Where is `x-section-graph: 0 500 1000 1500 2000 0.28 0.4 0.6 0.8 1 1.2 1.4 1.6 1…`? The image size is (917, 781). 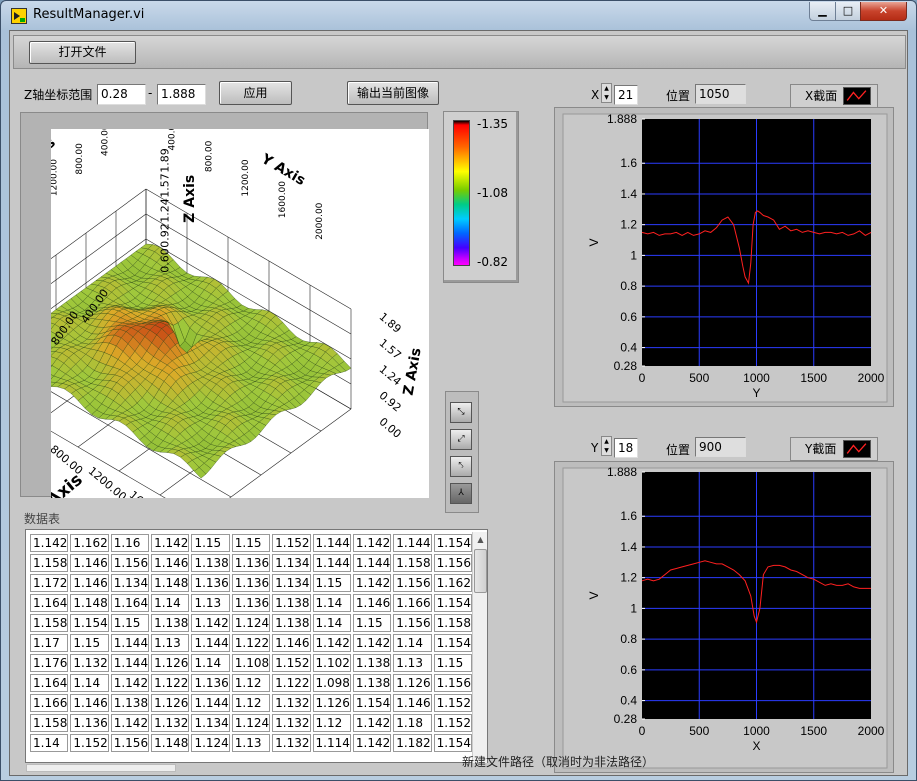
x-section-graph: 0 500 1000 1500 2000 0.28 0.4 0.6 0.8 1 1.2 1.4 1.6 1… is located at coordinates (724, 257).